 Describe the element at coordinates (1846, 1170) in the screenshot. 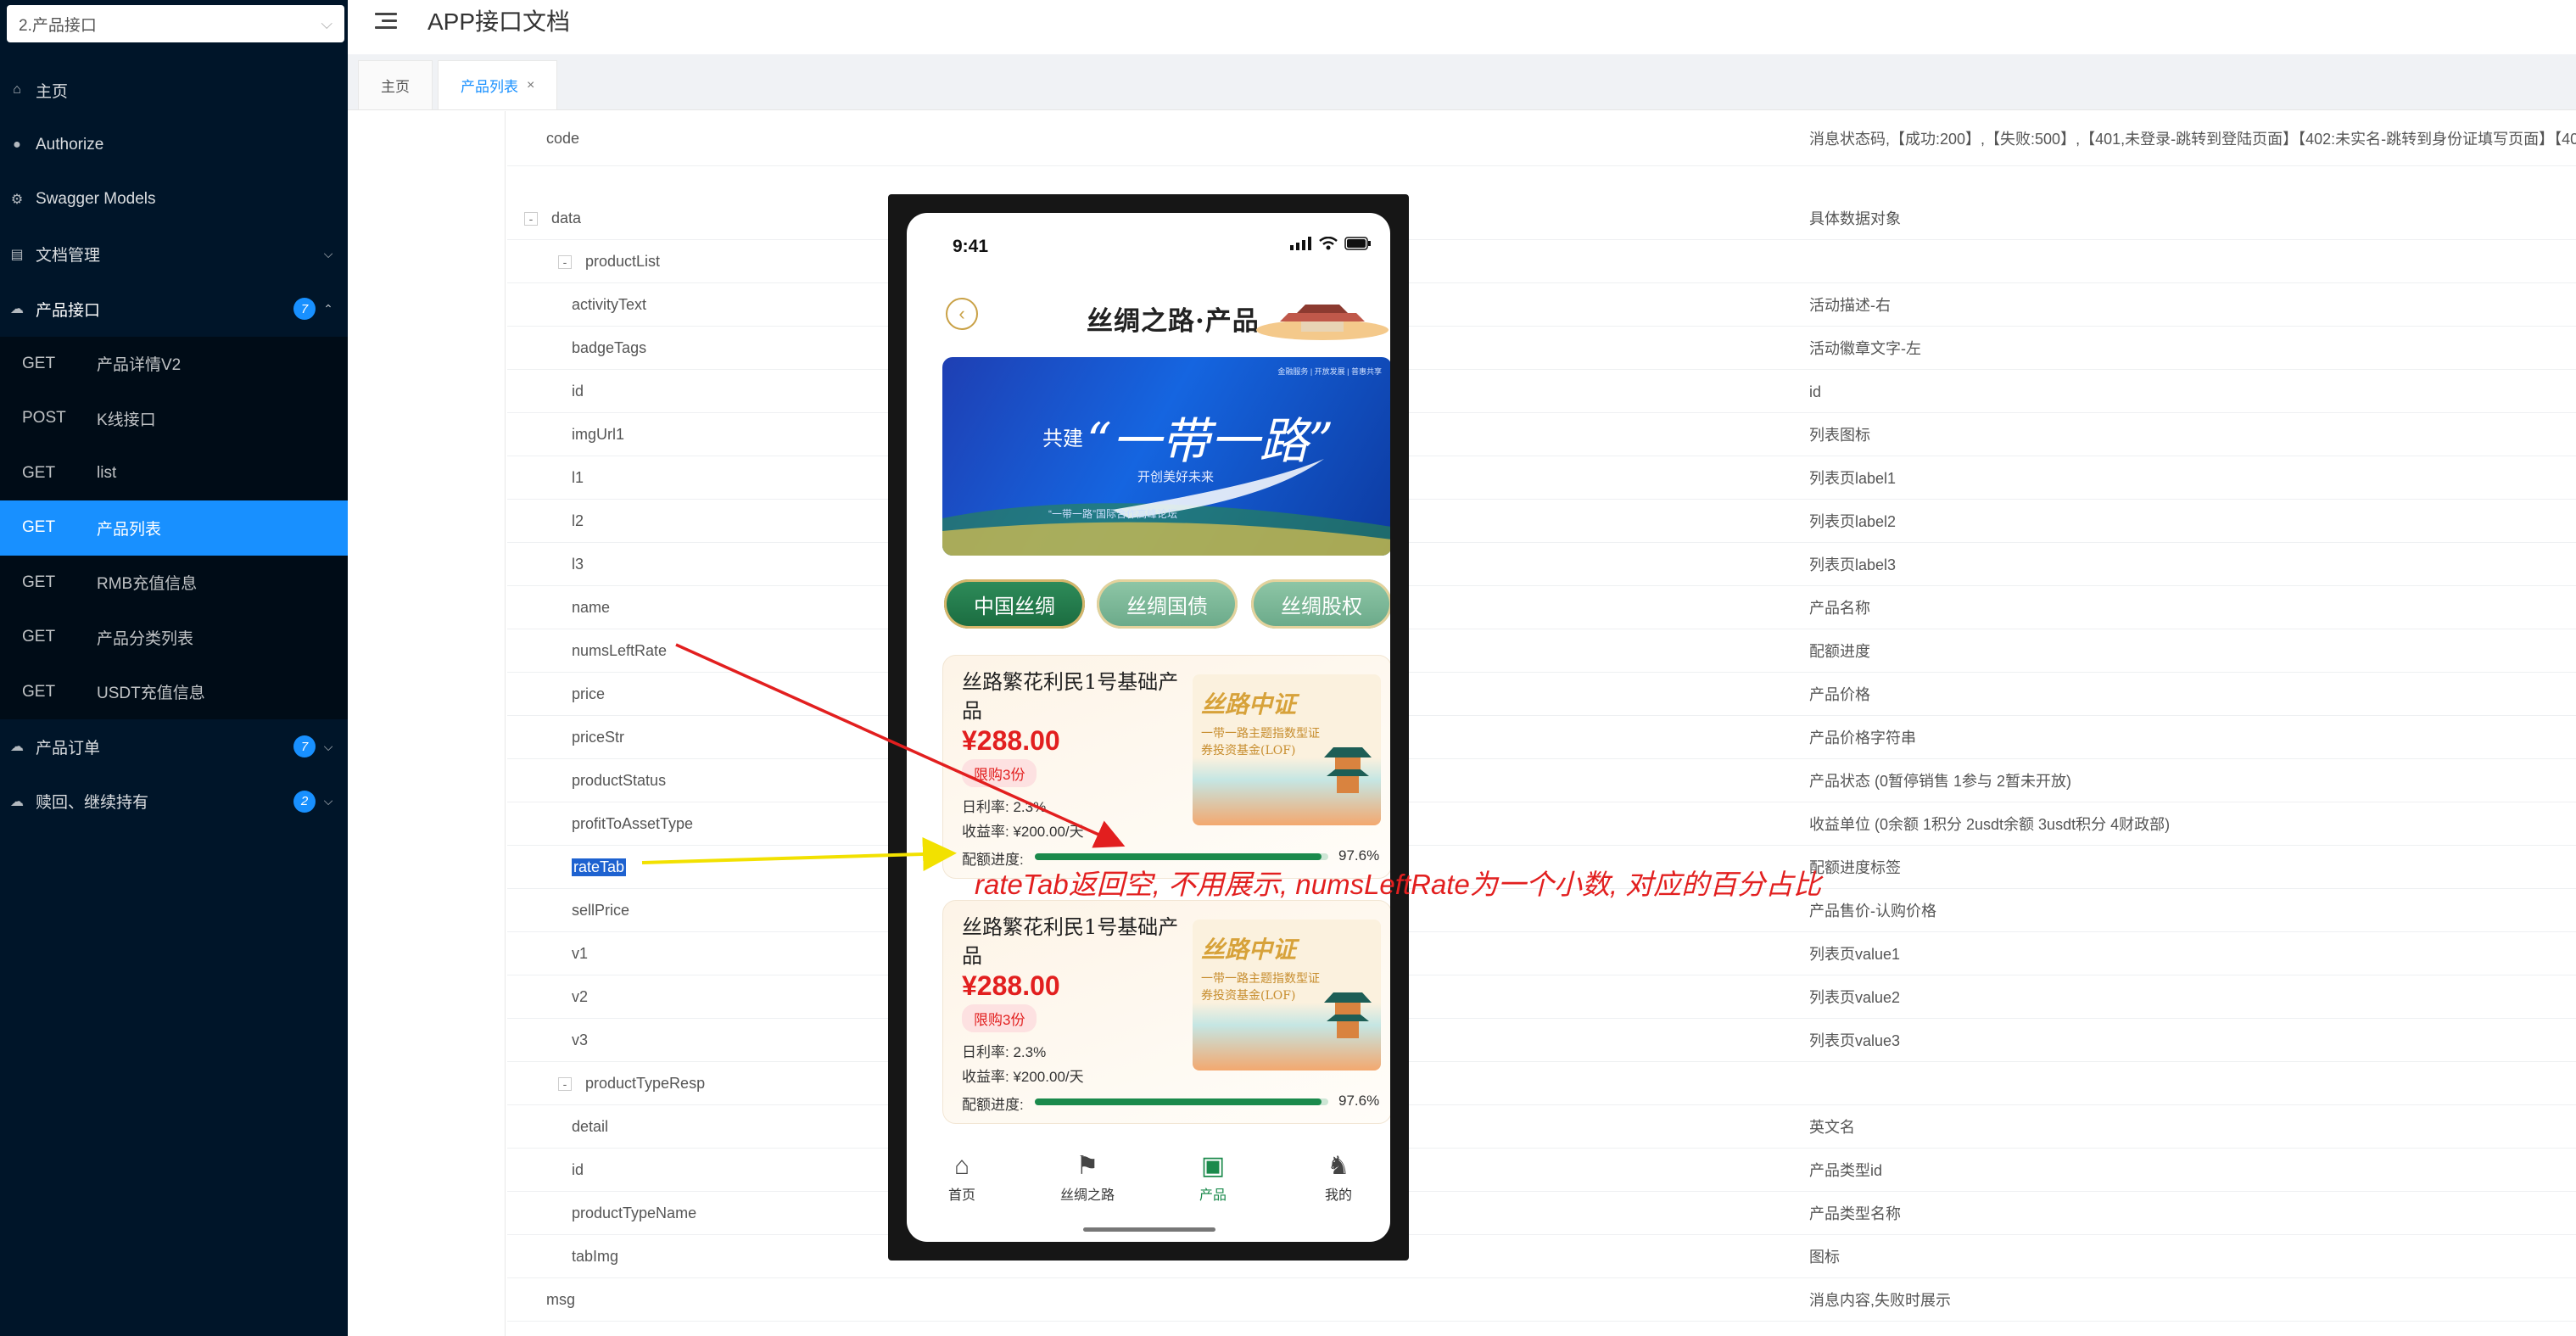

I see `field-description: 产品类型id` at that location.